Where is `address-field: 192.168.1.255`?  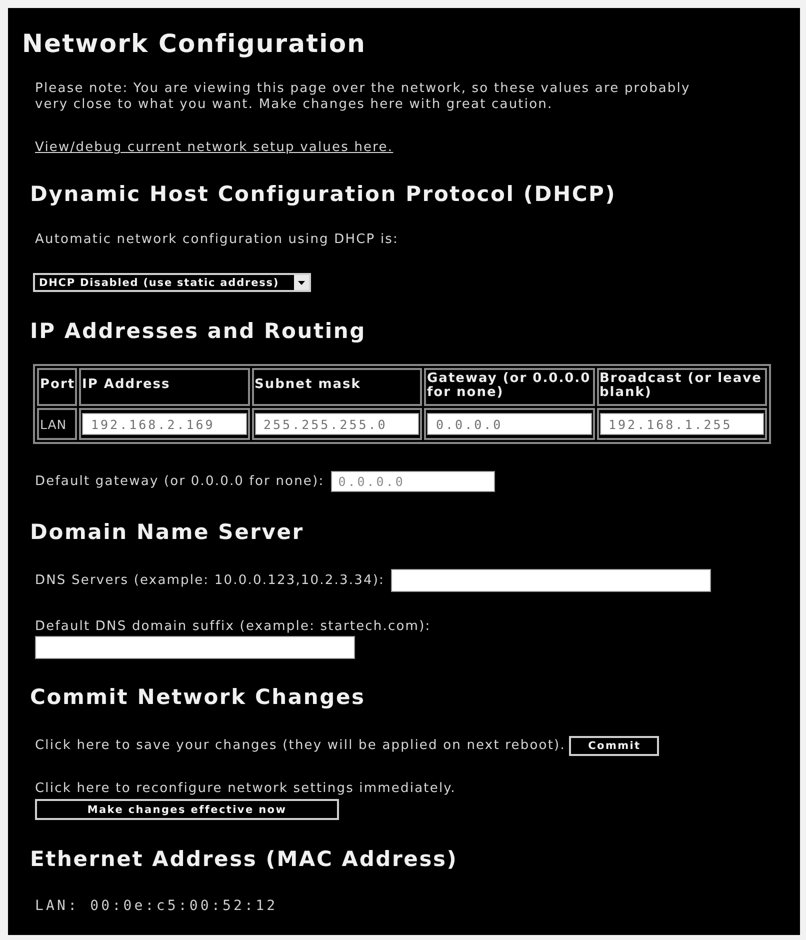
address-field: 192.168.1.255 is located at coordinates (682, 424).